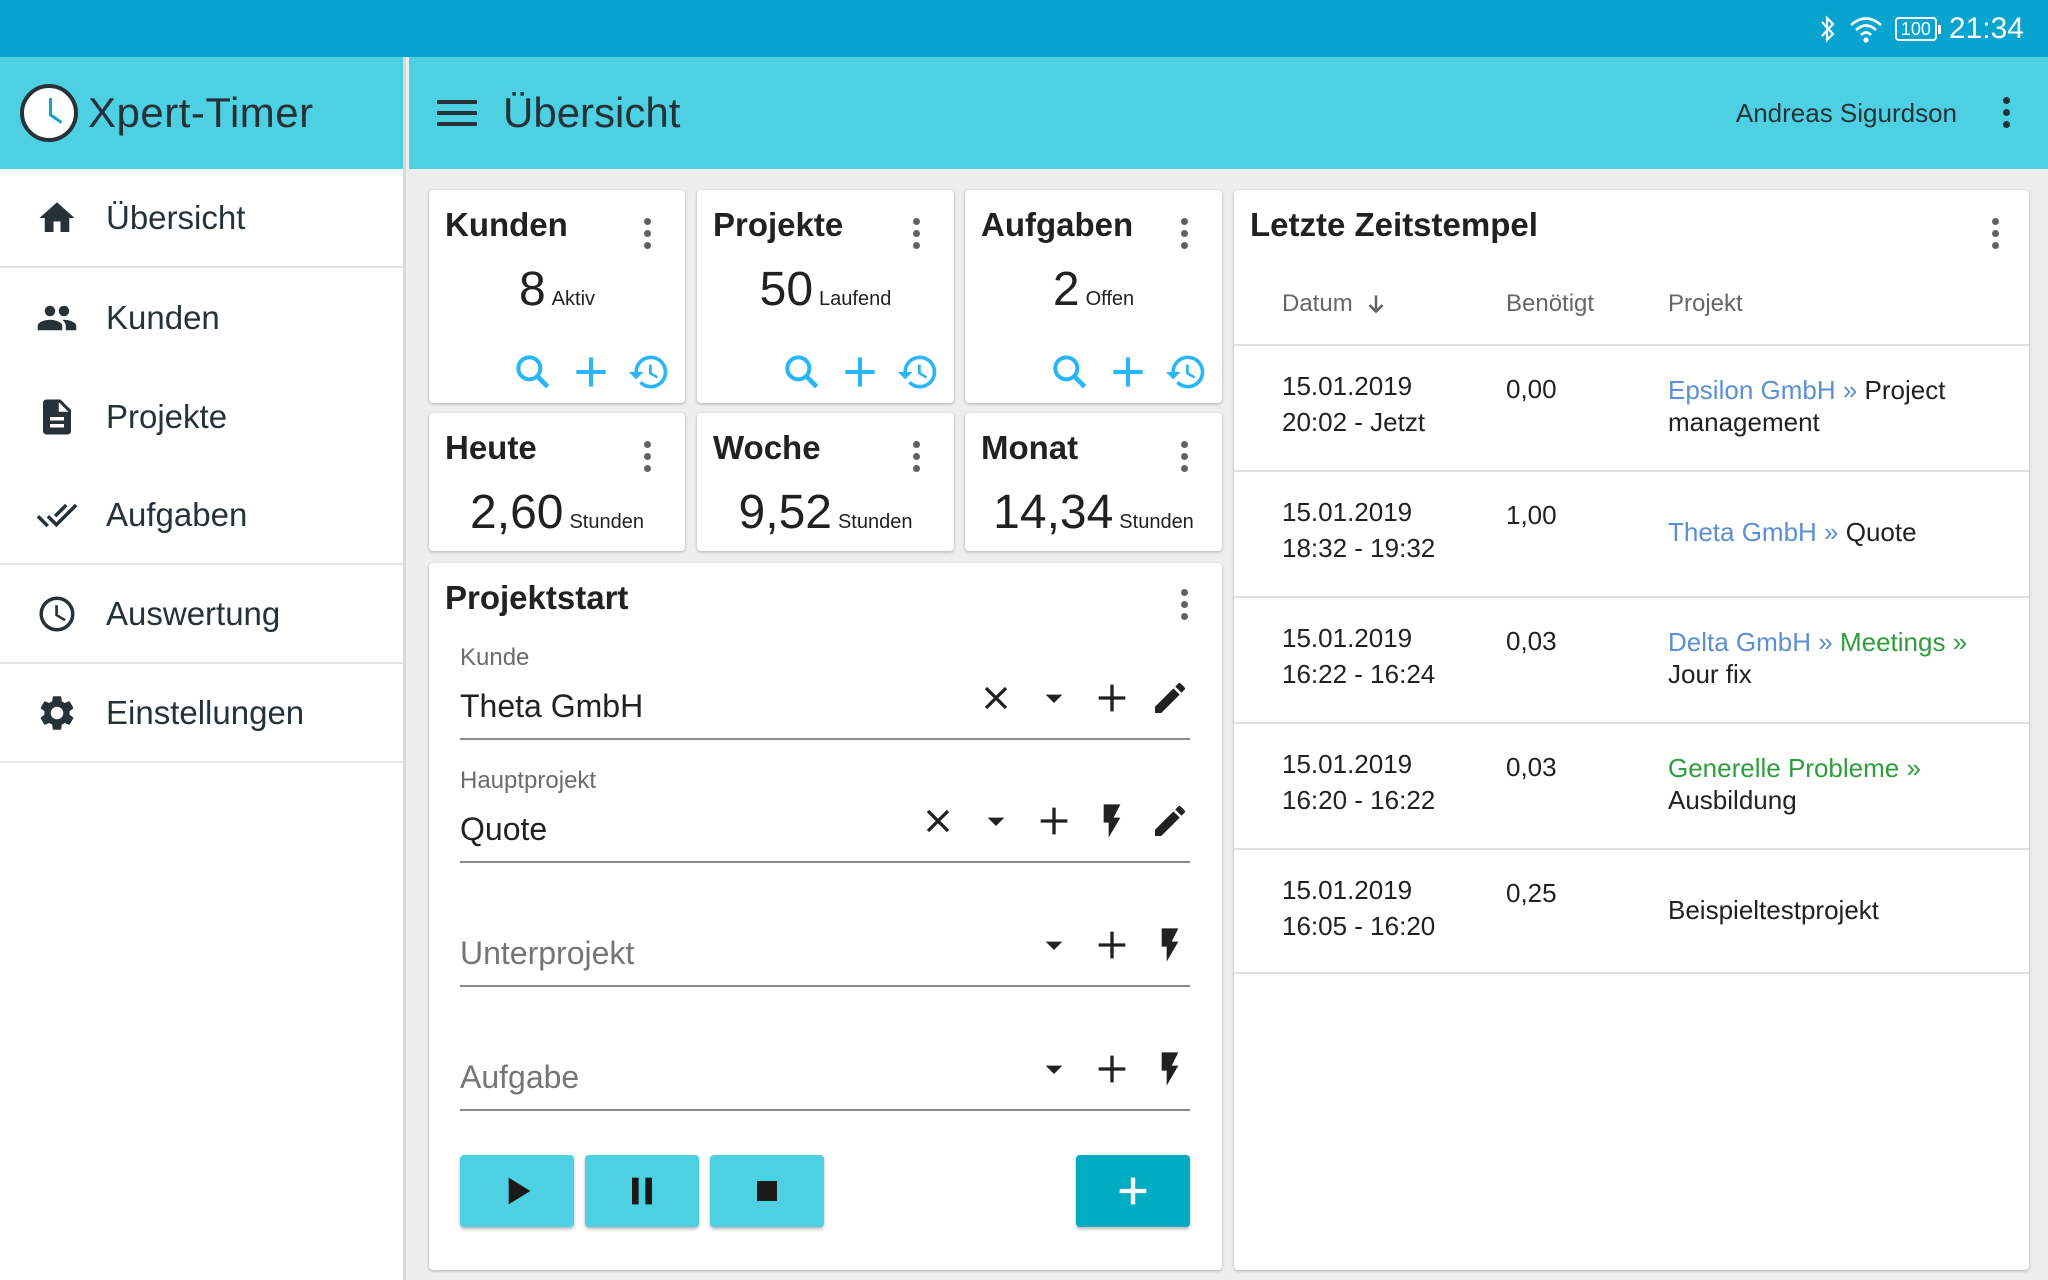 The width and height of the screenshot is (2048, 1280). I want to click on sidebar-item-auswertung: Auswertung, so click(201, 614).